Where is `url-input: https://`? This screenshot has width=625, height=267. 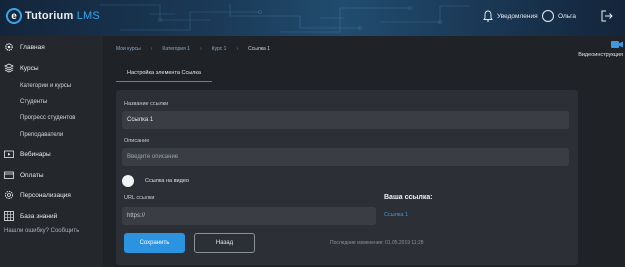
url-input: https:// is located at coordinates (249, 216).